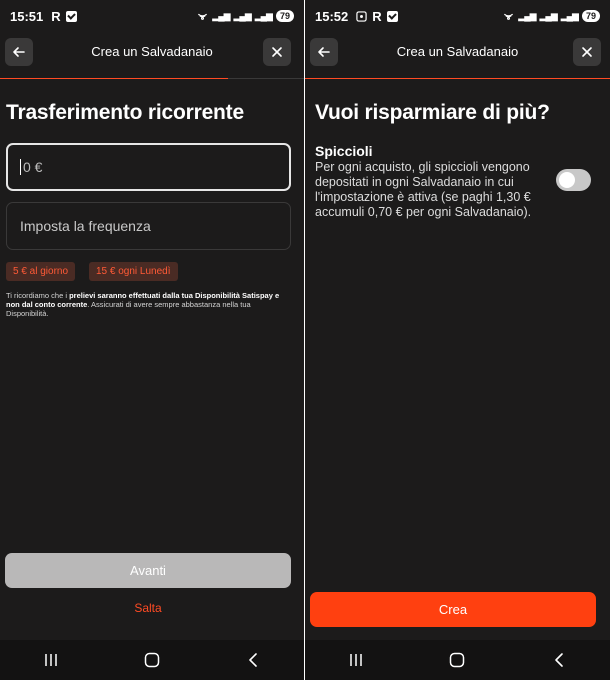 The width and height of the screenshot is (610, 680). I want to click on page-title: Trasferimento ricorrente, so click(125, 112).